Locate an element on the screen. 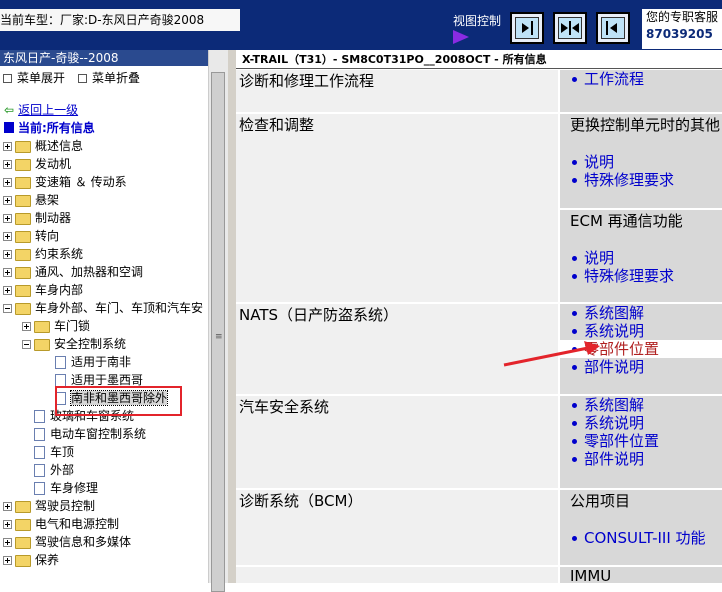  tree-item-label: 车顶 is located at coordinates (62, 452).